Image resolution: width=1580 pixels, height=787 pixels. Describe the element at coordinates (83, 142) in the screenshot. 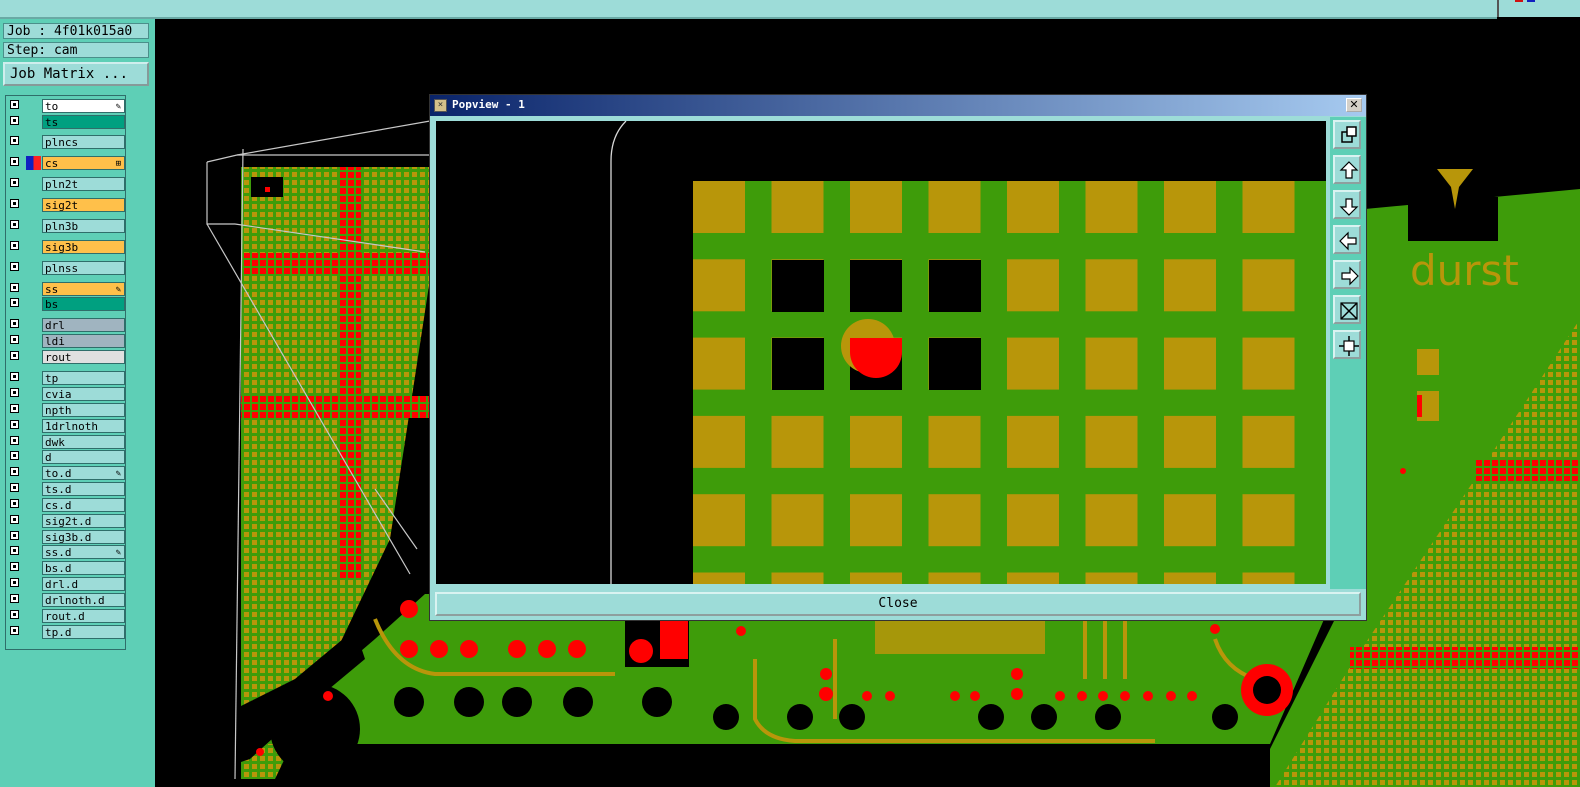

I see `layer-name: plncs` at that location.